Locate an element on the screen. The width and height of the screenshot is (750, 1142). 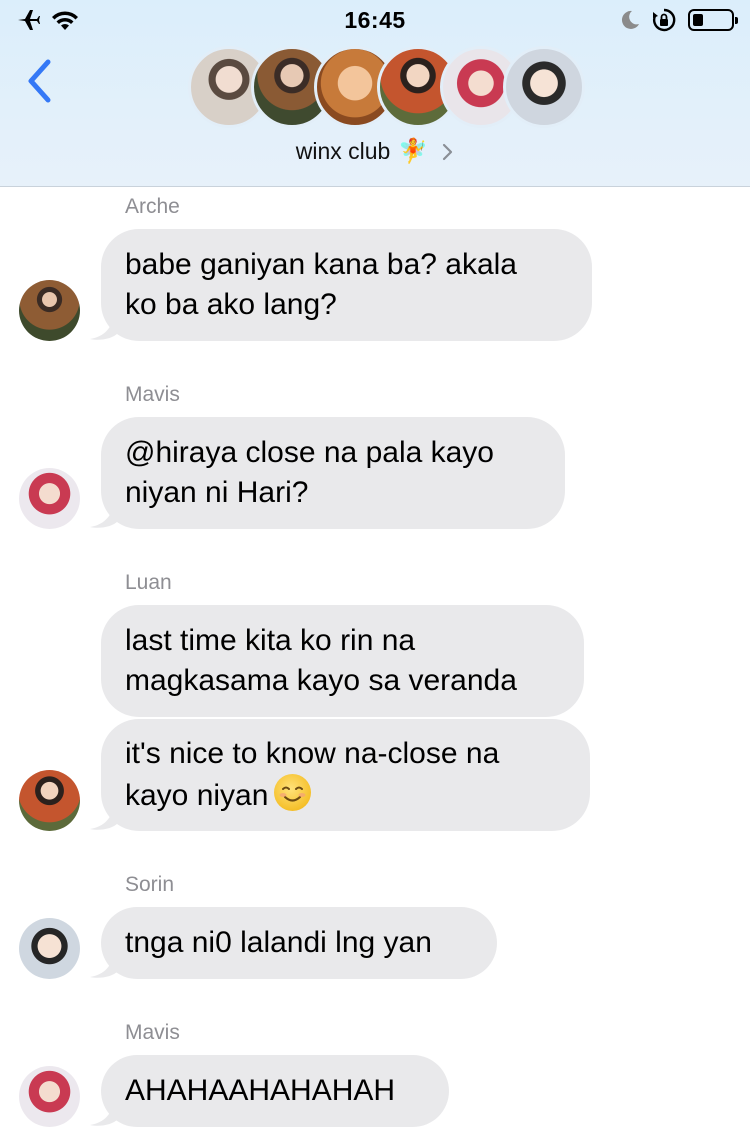
group-avatars is located at coordinates (386, 88).